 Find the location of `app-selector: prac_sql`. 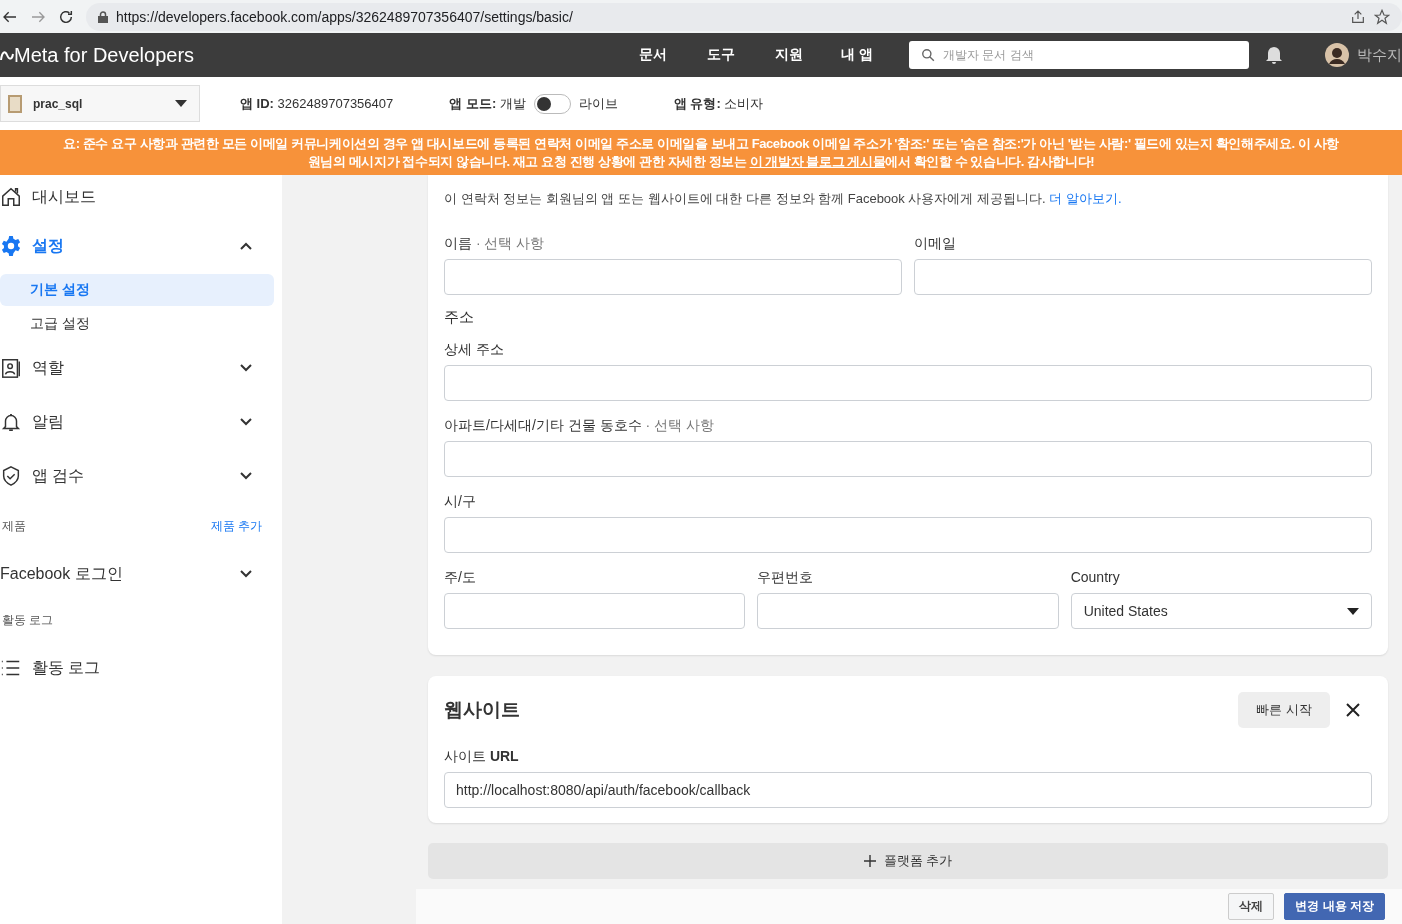

app-selector: prac_sql is located at coordinates (100, 103).